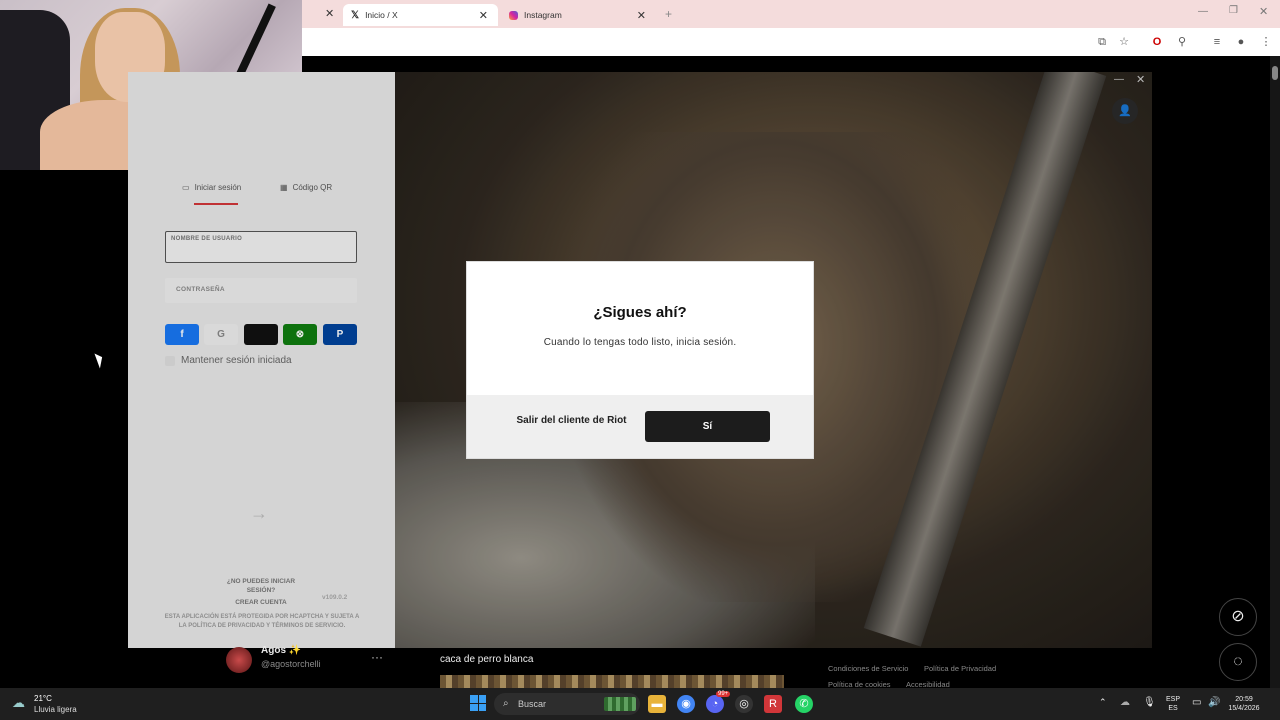 The width and height of the screenshot is (1280, 720). I want to click on tray-chevron-icon: ⌃, so click(1103, 702).